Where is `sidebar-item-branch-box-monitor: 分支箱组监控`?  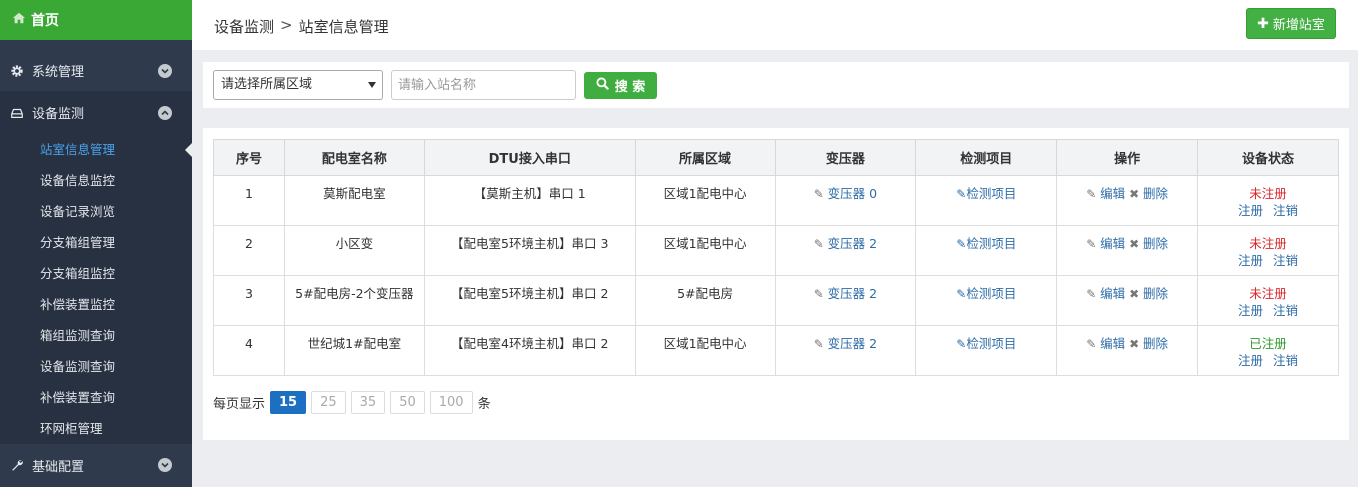
sidebar-item-branch-box-monitor: 分支箱组监控 is located at coordinates (96, 273).